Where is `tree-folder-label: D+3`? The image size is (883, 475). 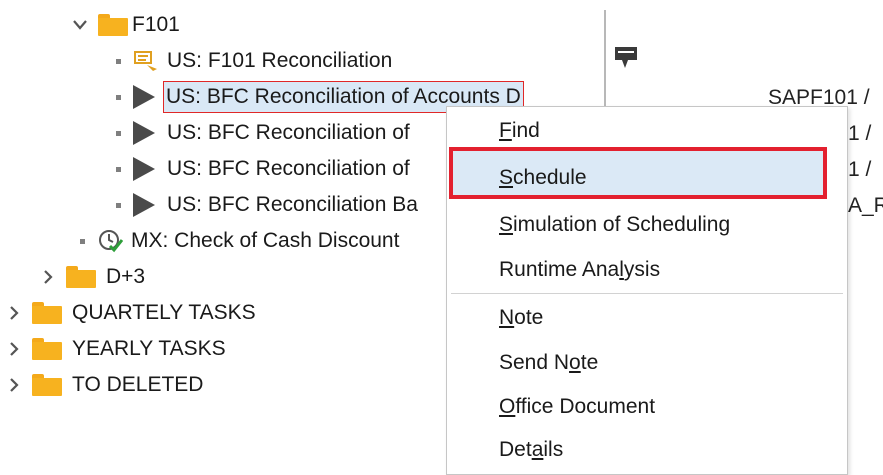 tree-folder-label: D+3 is located at coordinates (126, 276).